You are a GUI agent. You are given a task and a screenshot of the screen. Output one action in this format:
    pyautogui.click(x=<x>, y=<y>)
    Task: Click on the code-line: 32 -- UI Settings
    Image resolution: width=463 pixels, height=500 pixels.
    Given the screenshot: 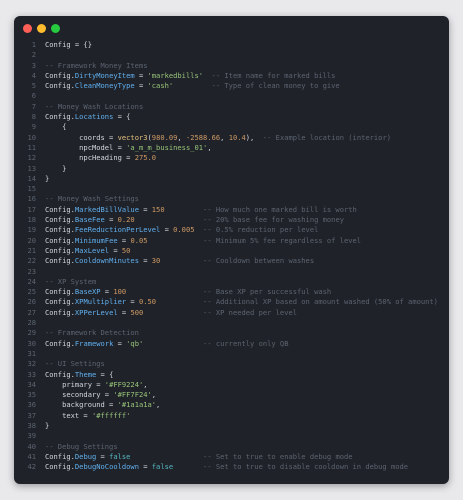 What is the action you would take?
    pyautogui.click(x=231, y=364)
    